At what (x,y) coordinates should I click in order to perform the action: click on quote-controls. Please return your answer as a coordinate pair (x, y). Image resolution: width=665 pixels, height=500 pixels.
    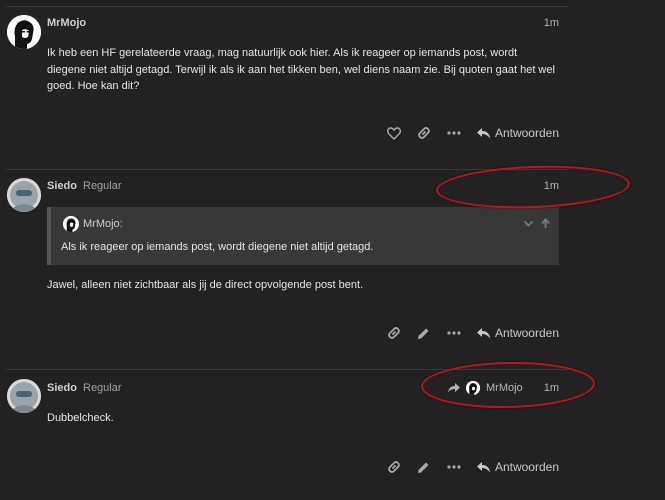
    Looking at the image, I should click on (537, 223).